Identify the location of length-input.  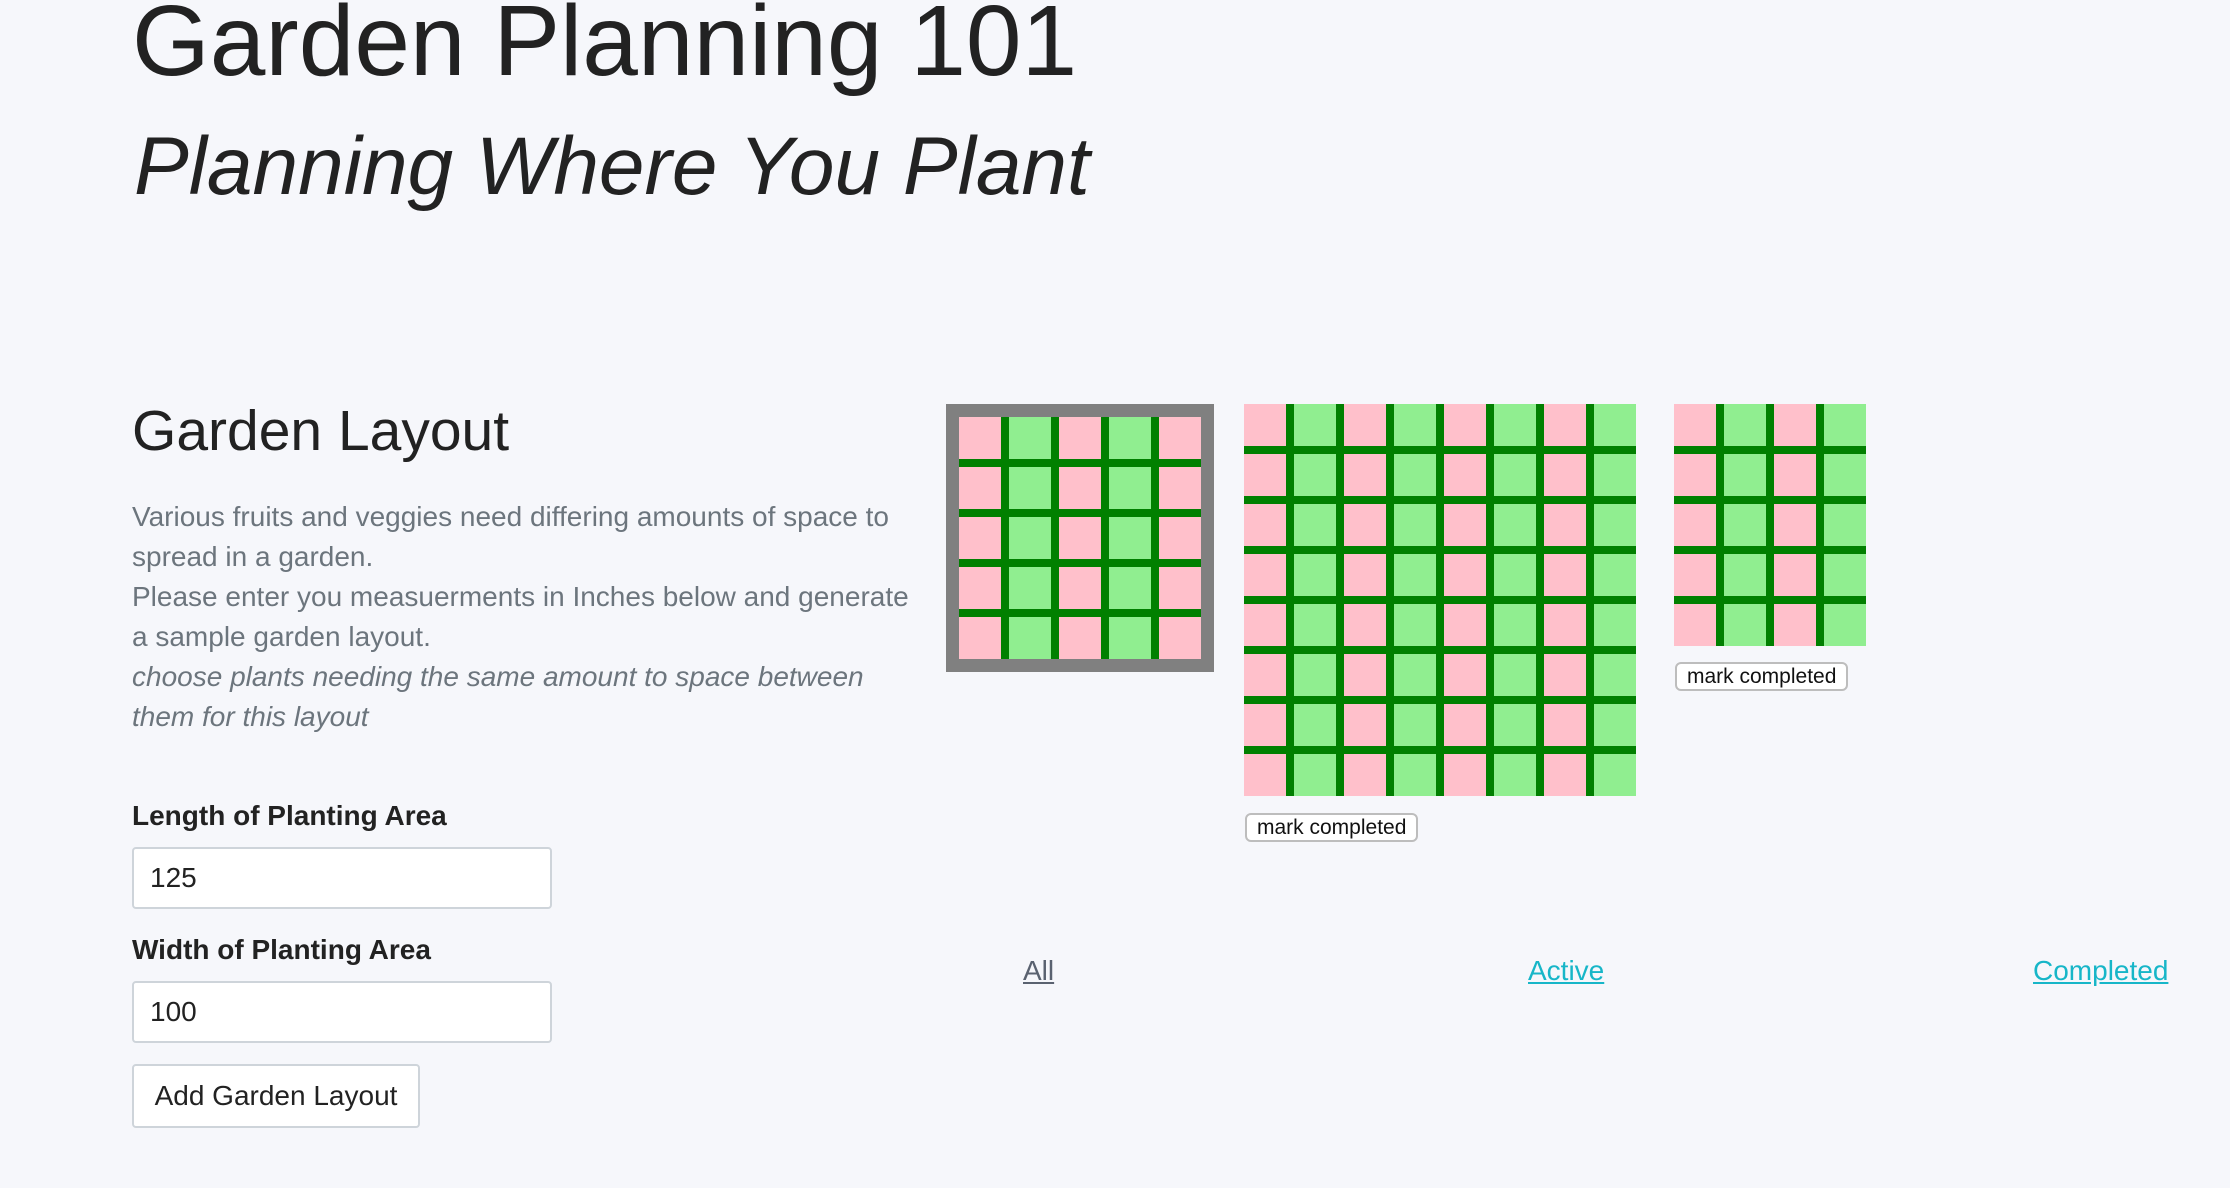
(342, 878).